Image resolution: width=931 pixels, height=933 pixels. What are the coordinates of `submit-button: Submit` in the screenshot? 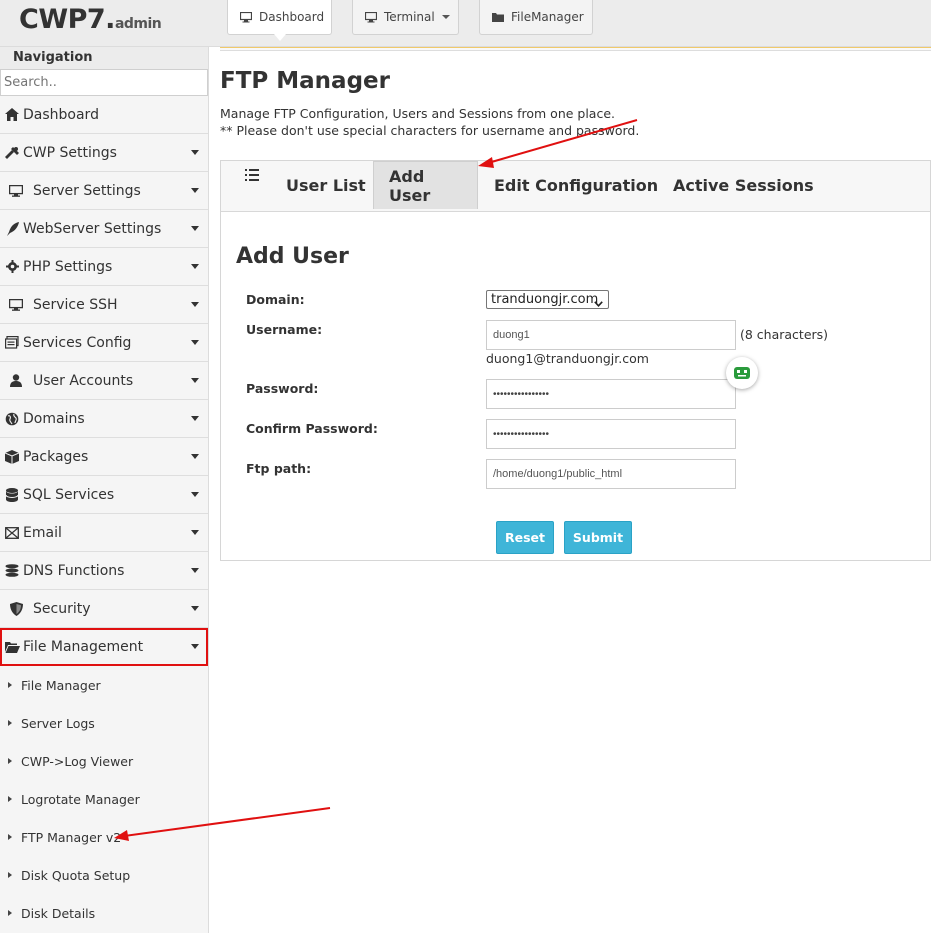 It's located at (598, 537).